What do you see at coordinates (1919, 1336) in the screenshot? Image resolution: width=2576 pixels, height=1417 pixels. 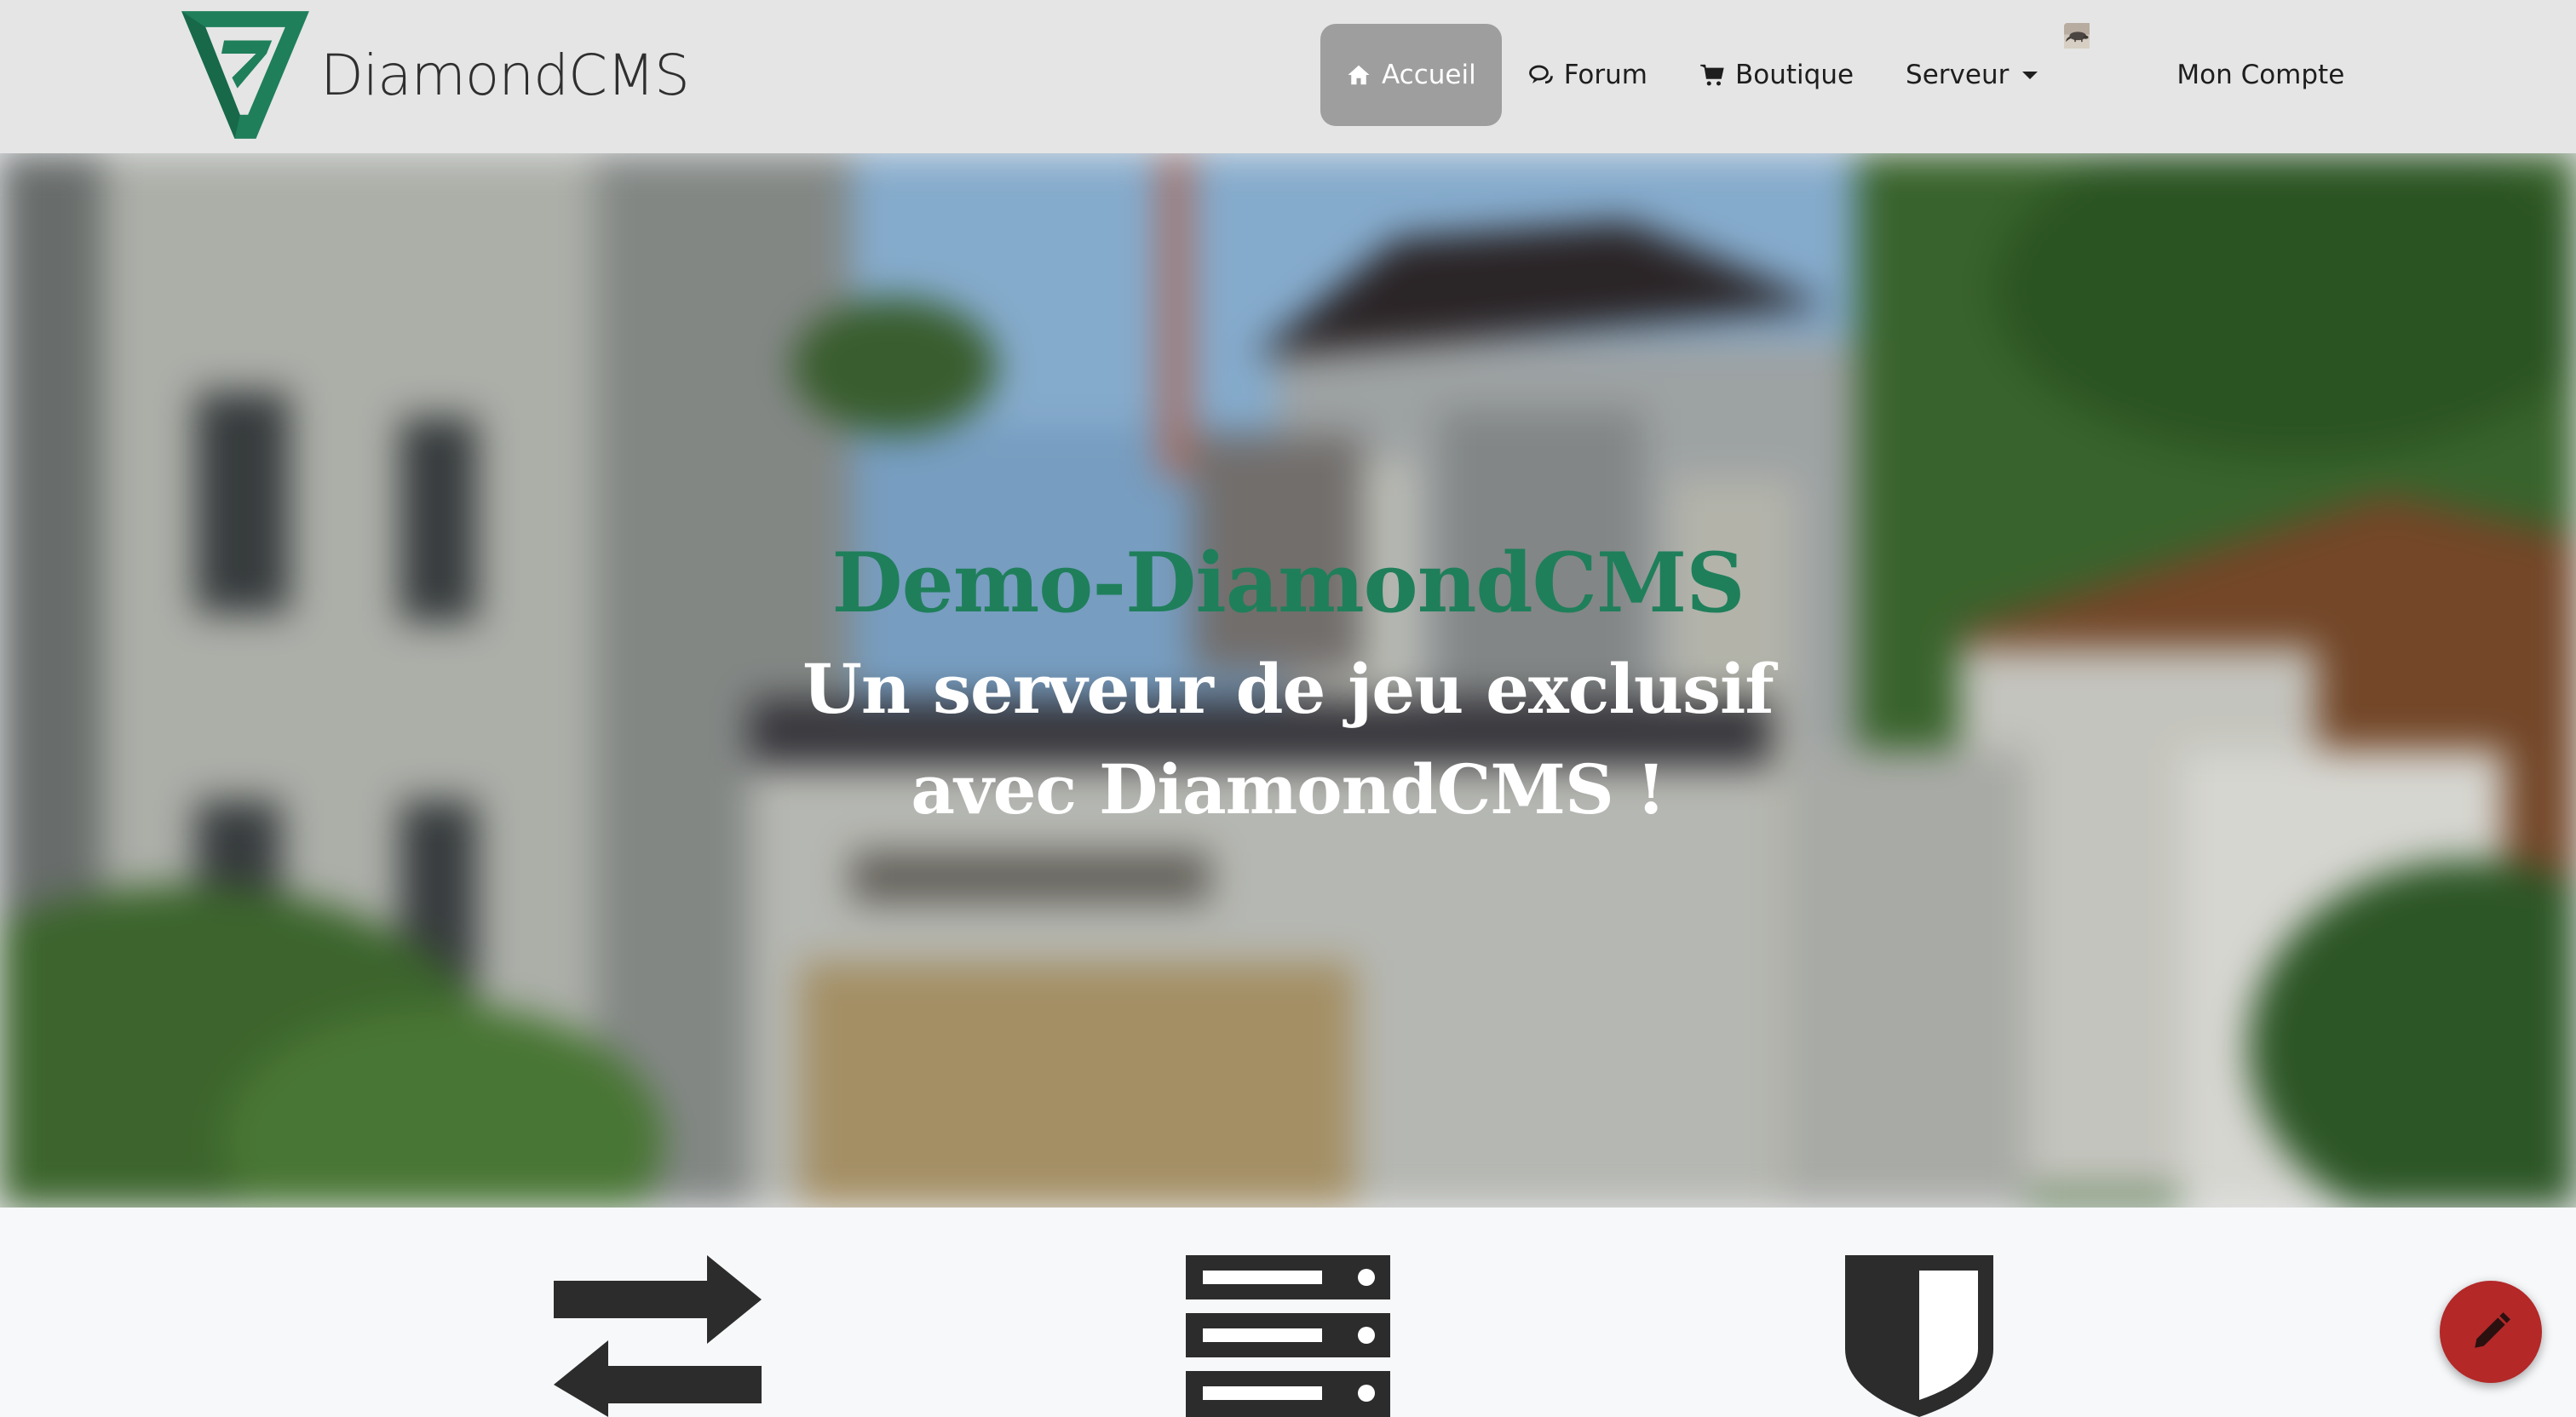 I see `shield-icon` at bounding box center [1919, 1336].